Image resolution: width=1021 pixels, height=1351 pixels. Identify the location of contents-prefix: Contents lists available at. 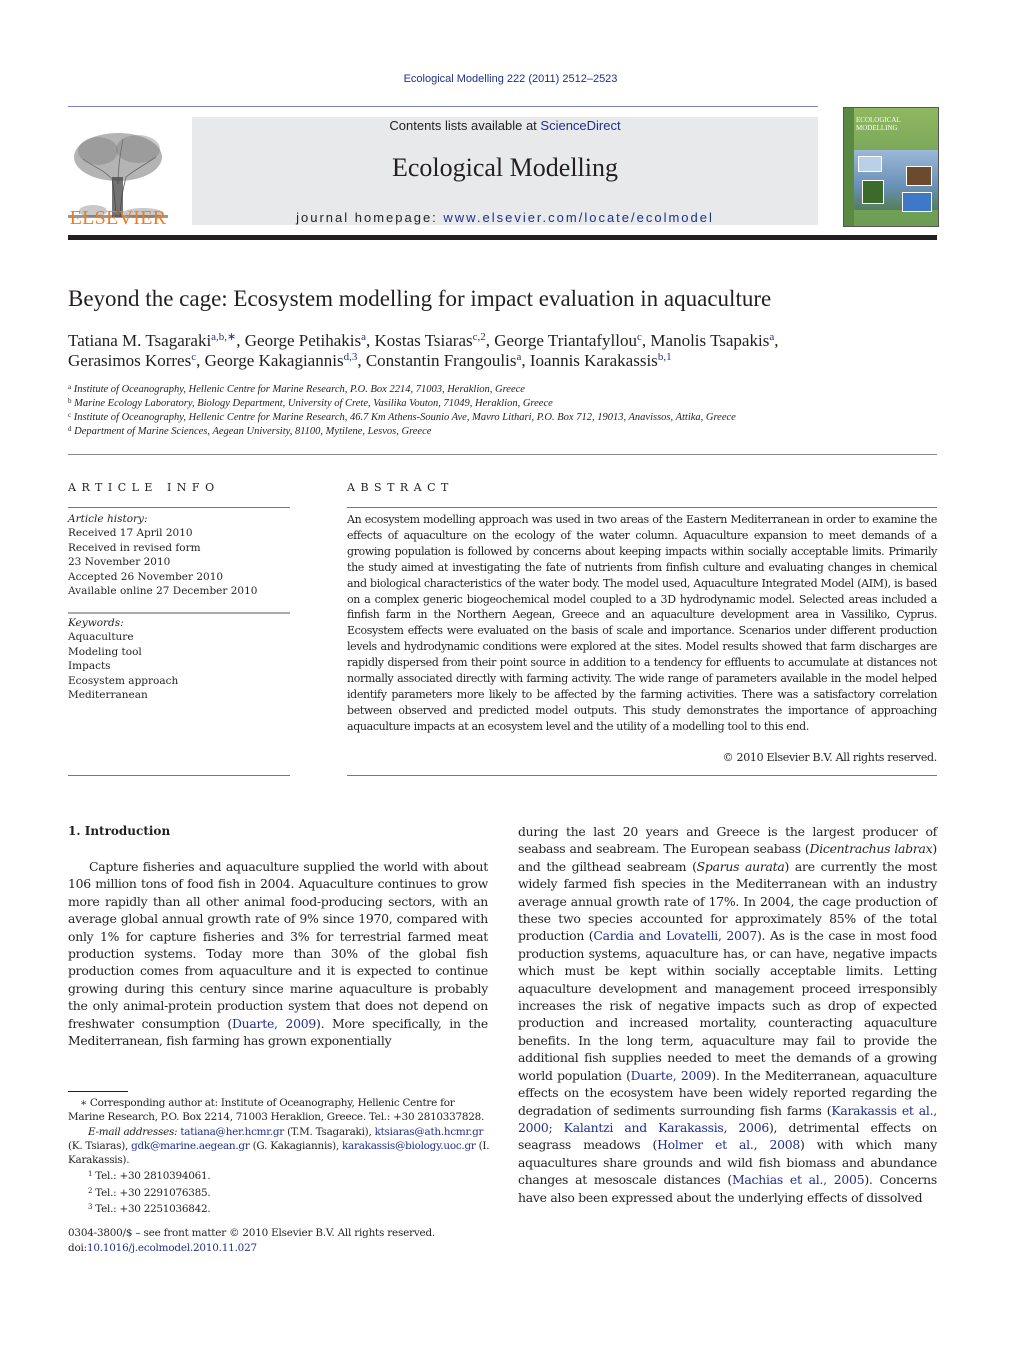
(465, 125).